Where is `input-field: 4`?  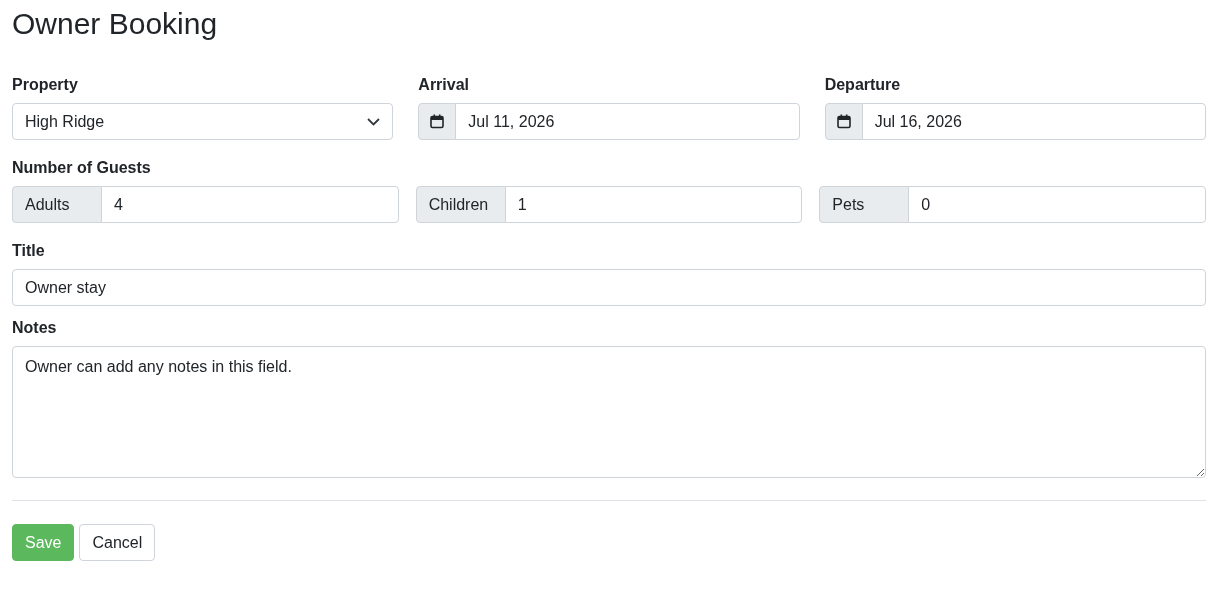 input-field: 4 is located at coordinates (250, 204).